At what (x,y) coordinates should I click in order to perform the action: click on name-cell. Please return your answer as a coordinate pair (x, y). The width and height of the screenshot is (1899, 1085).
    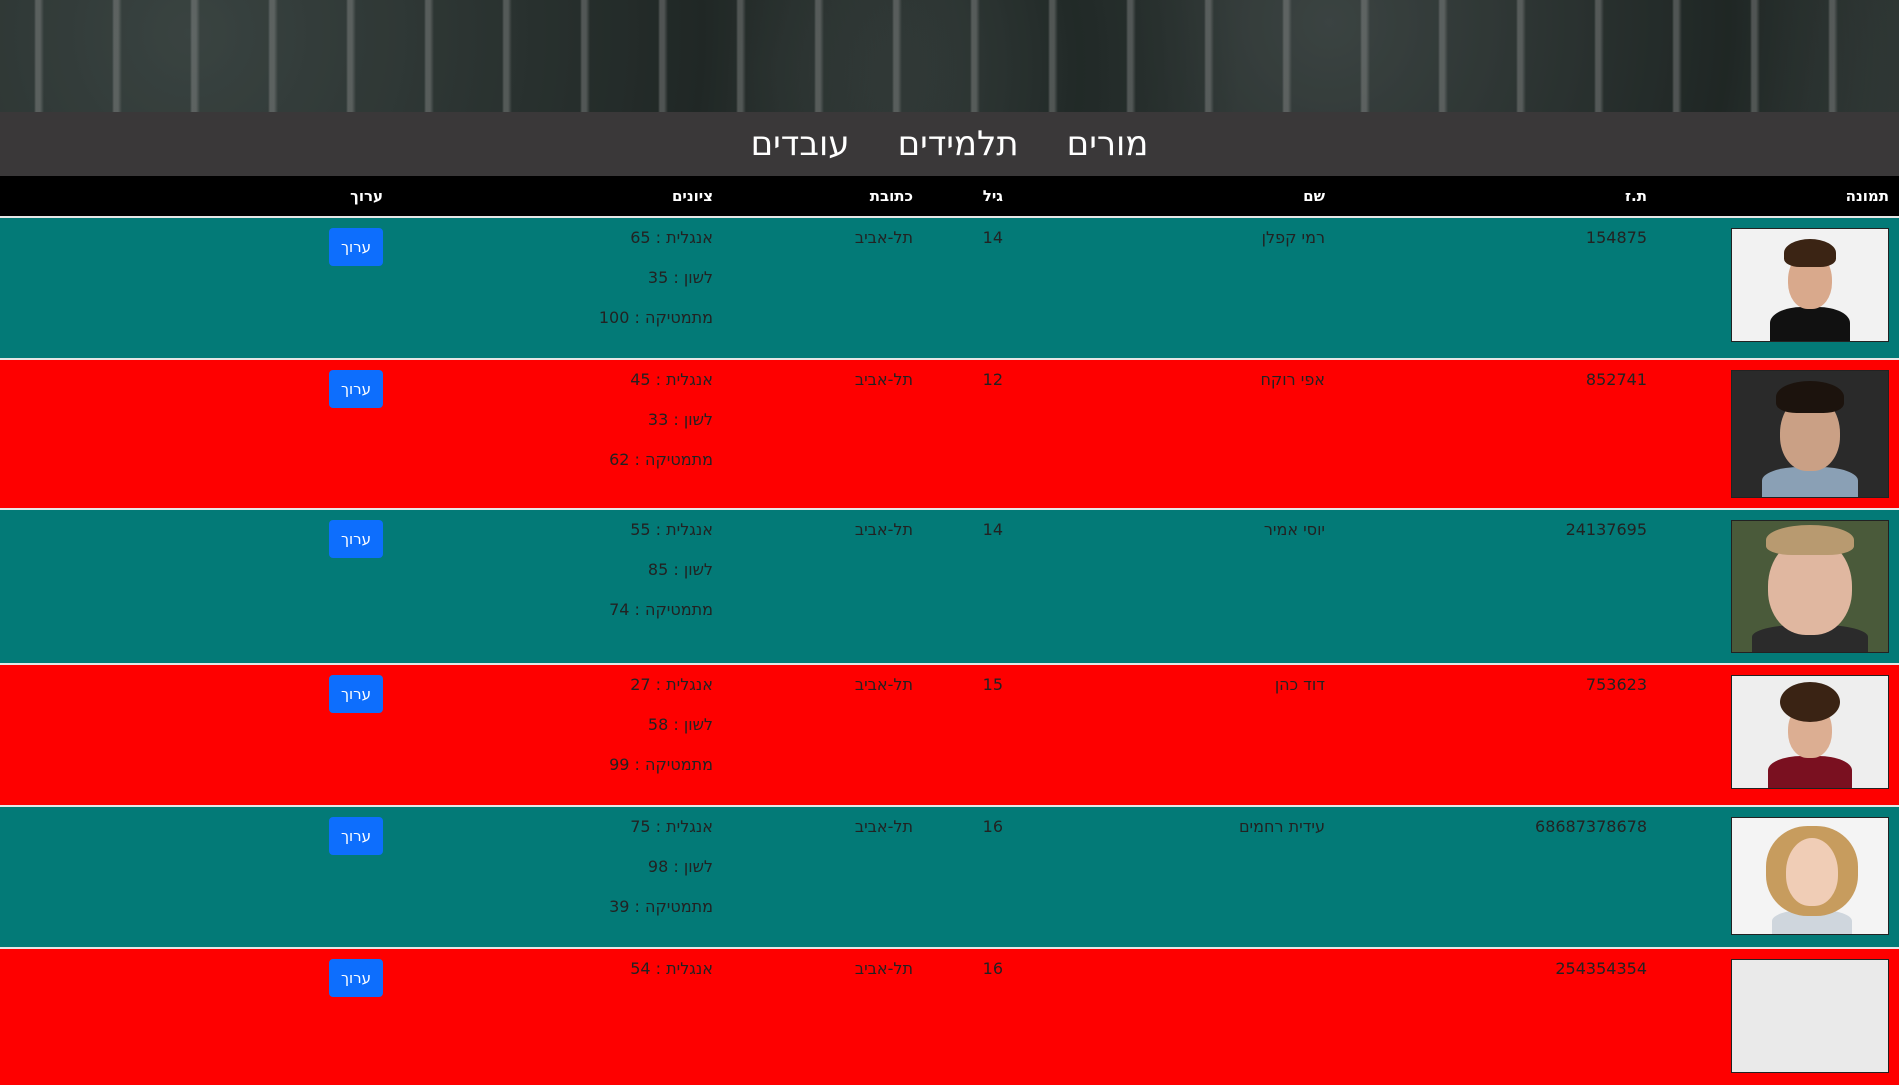
    Looking at the image, I should click on (1174, 1016).